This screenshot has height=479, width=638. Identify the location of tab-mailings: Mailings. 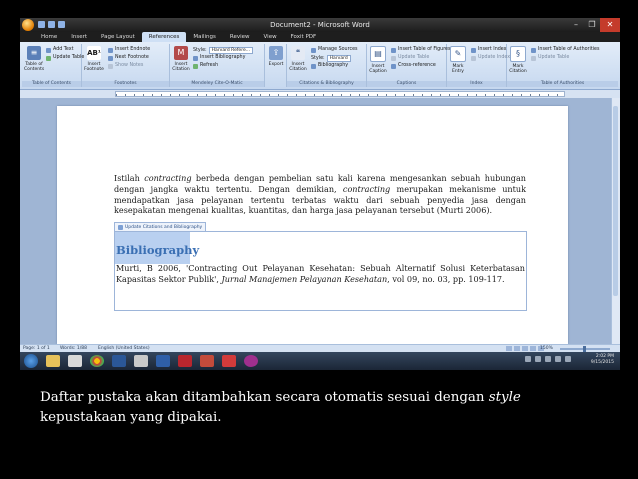
(204, 37).